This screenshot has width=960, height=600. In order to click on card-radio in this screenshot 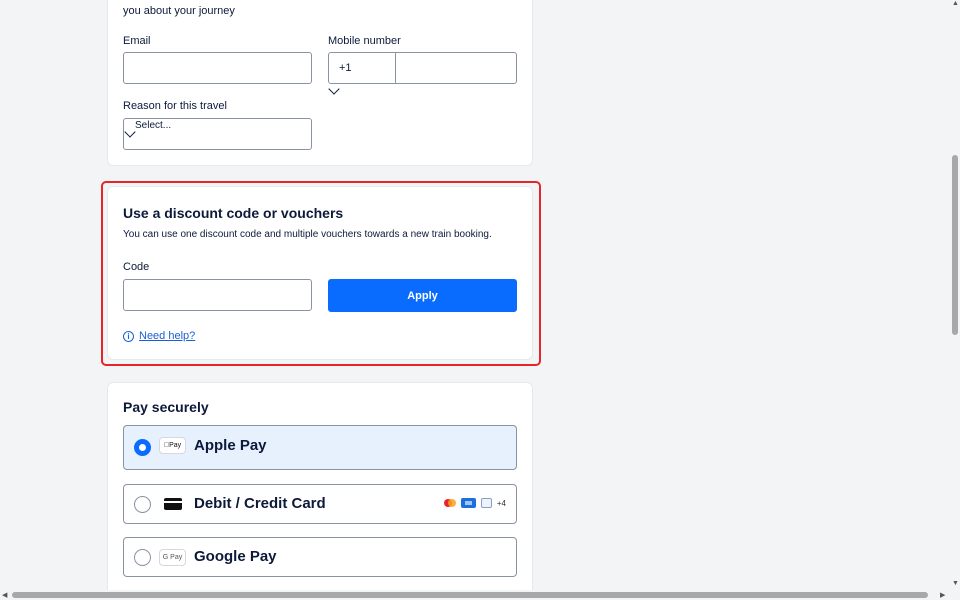, I will do `click(142, 504)`.